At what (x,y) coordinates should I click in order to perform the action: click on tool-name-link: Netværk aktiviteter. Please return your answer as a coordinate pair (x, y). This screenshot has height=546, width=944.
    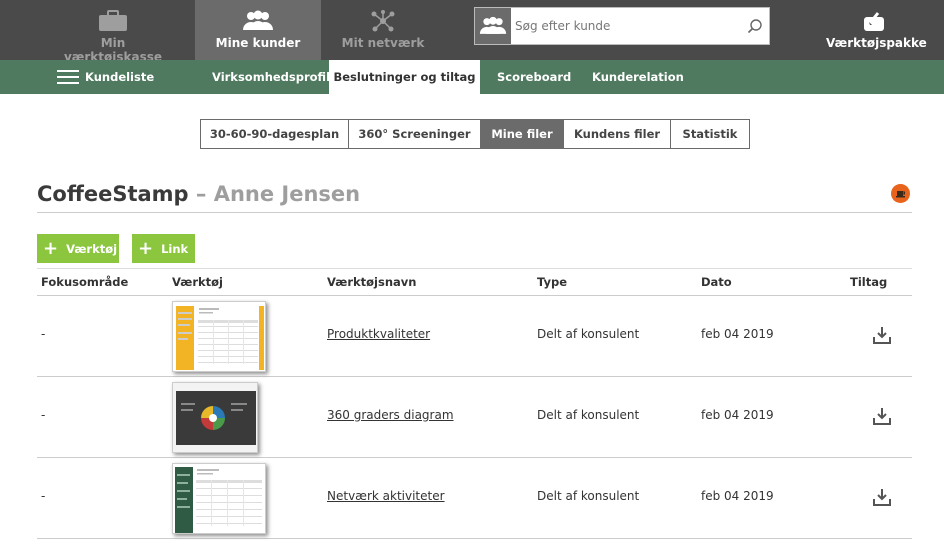
    Looking at the image, I should click on (386, 496).